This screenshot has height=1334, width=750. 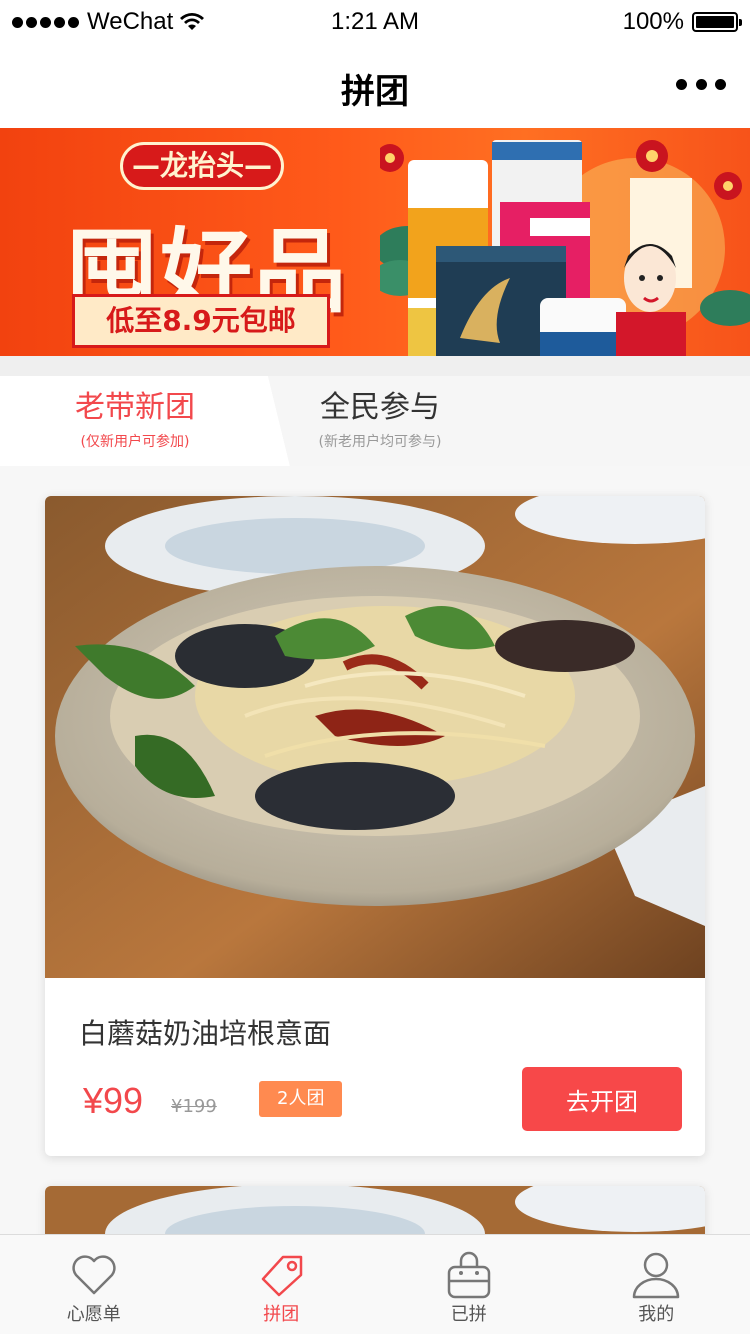 I want to click on tabbar-item-mine: 我的, so click(x=656, y=1284).